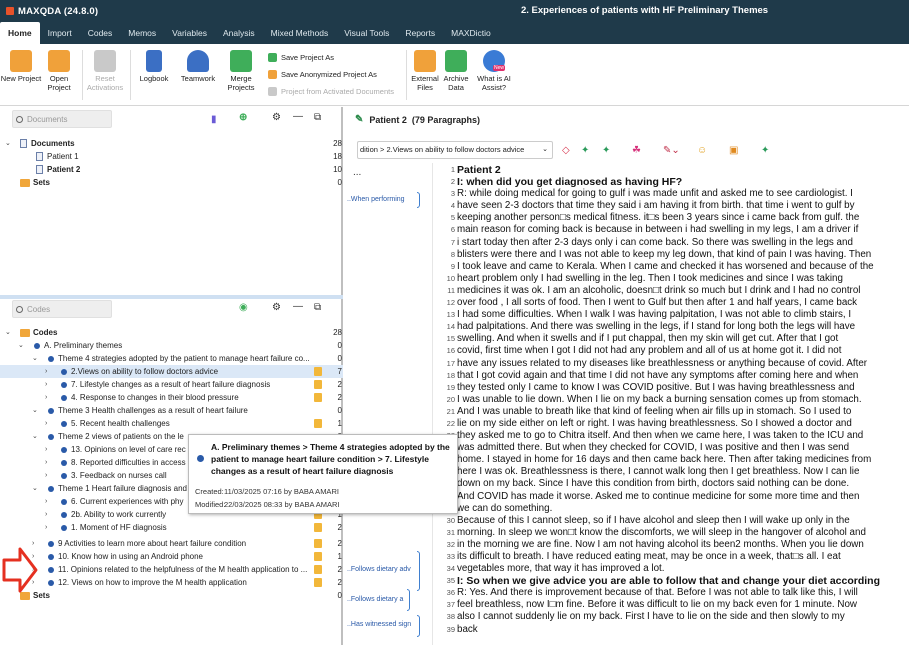 This screenshot has width=909, height=645. Describe the element at coordinates (375, 599) in the screenshot. I see `coded-segment-label: ..Follows dietary a` at that location.